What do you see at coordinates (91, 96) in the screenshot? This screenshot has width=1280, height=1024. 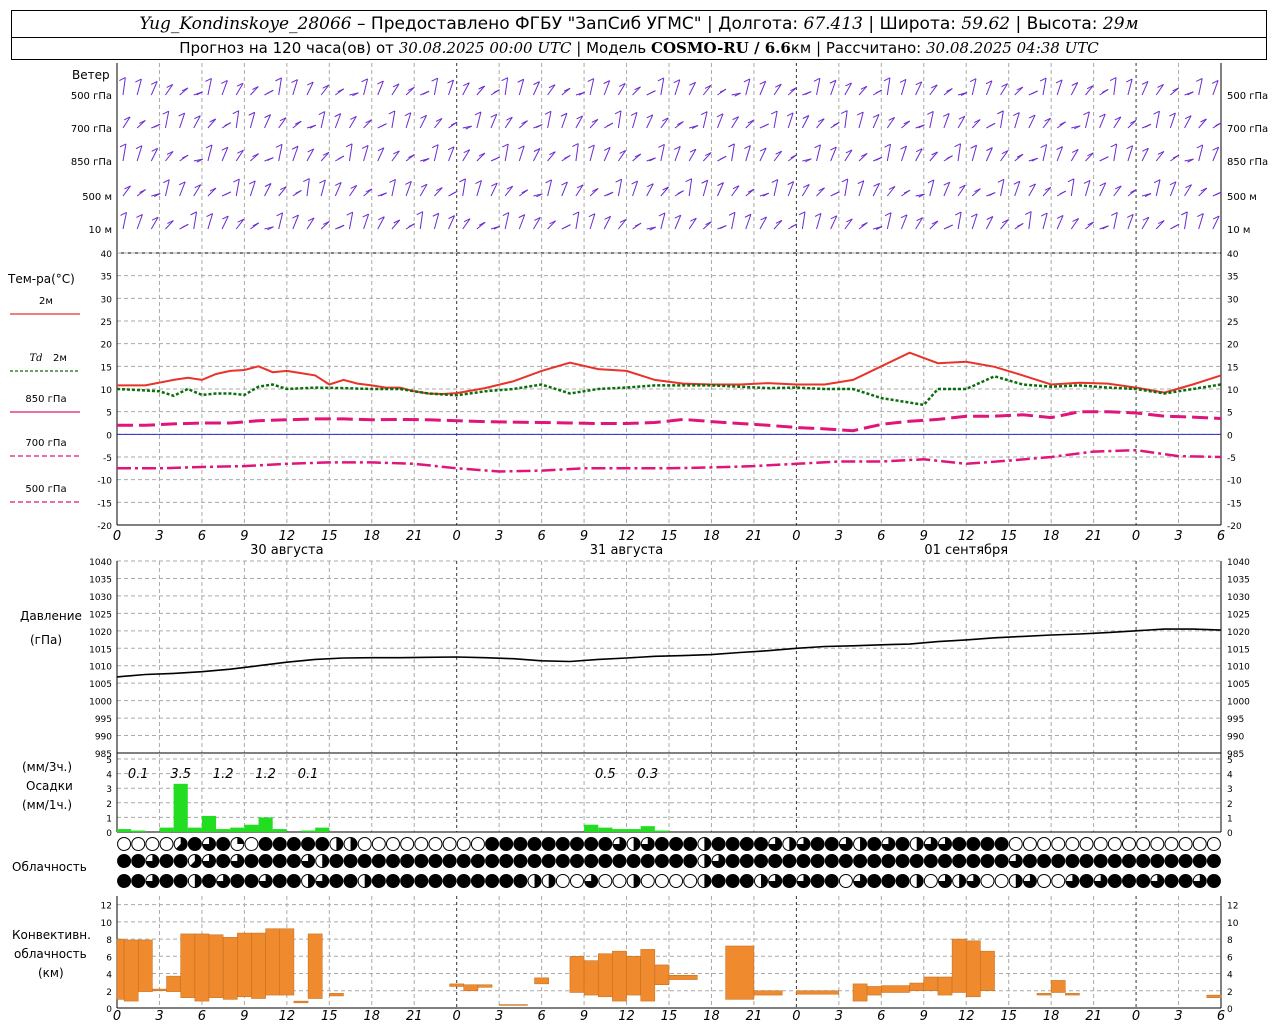 I see `wind-level-label: 500 гПа` at bounding box center [91, 96].